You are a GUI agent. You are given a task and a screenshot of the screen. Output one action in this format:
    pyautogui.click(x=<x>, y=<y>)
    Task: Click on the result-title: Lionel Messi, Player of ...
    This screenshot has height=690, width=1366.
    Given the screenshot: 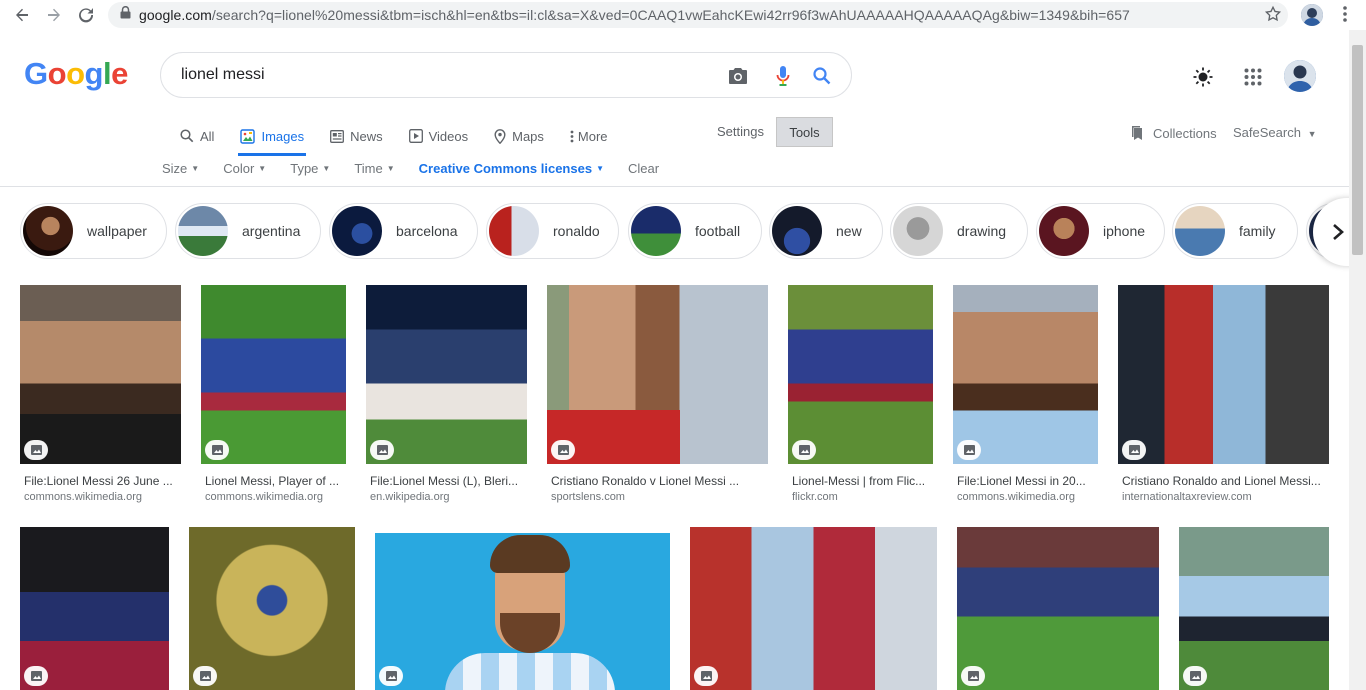 What is the action you would take?
    pyautogui.click(x=272, y=481)
    